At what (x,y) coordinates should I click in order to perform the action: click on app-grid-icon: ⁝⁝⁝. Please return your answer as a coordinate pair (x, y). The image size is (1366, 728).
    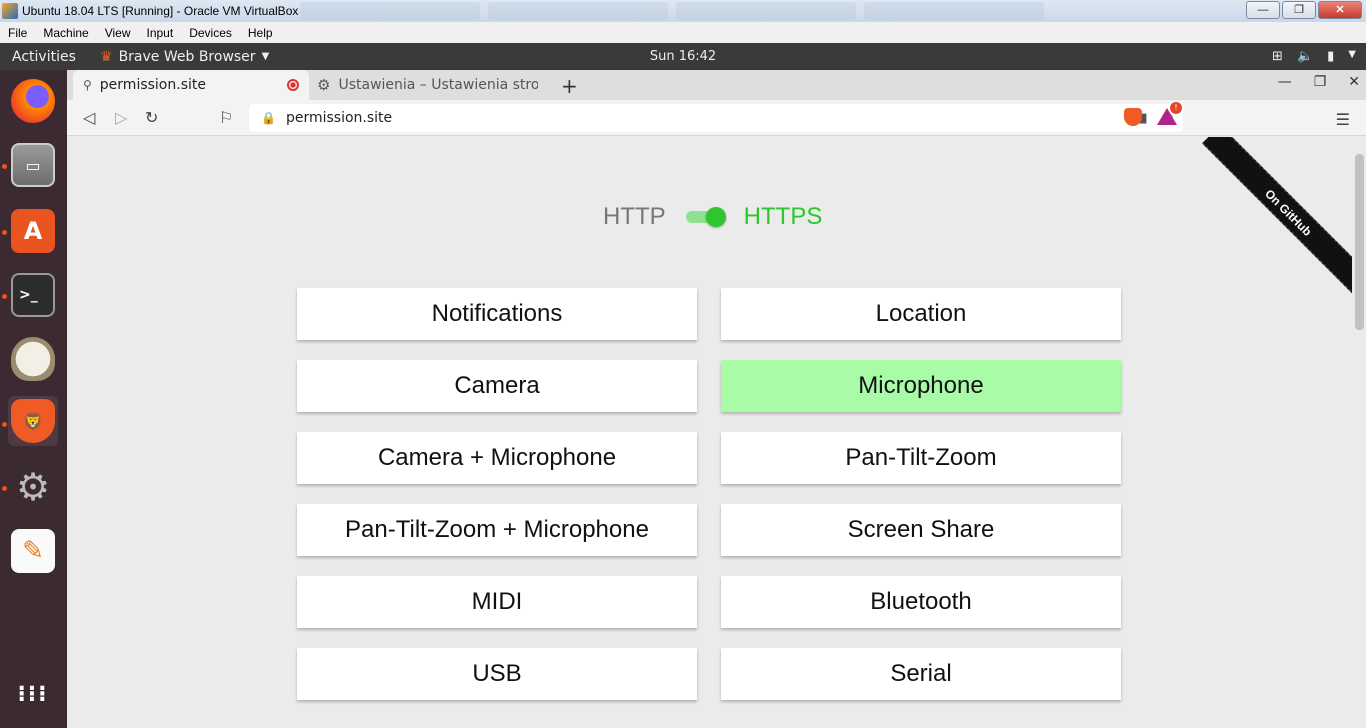
    Looking at the image, I should click on (33, 694).